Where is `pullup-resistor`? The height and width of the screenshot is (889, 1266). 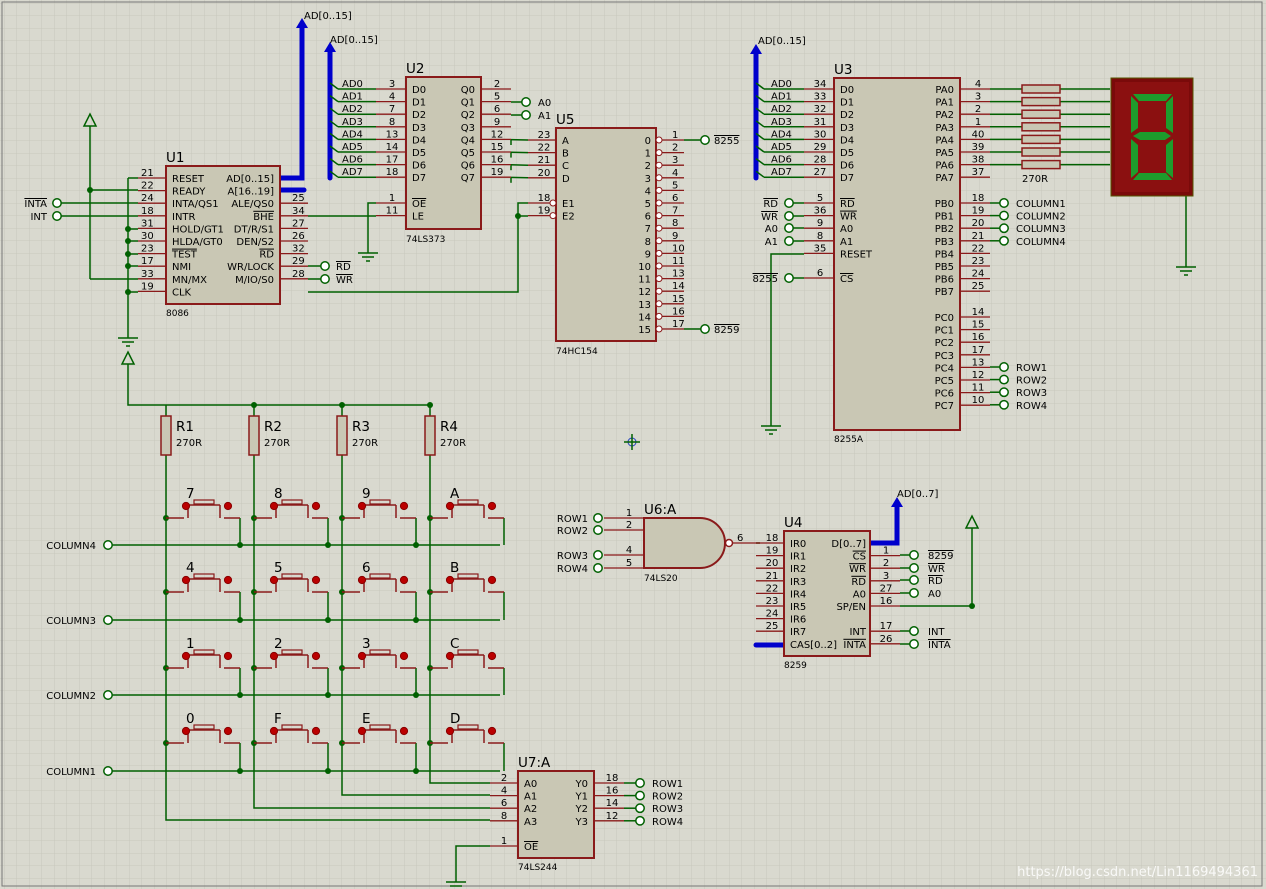
pullup-resistor is located at coordinates (430, 435).